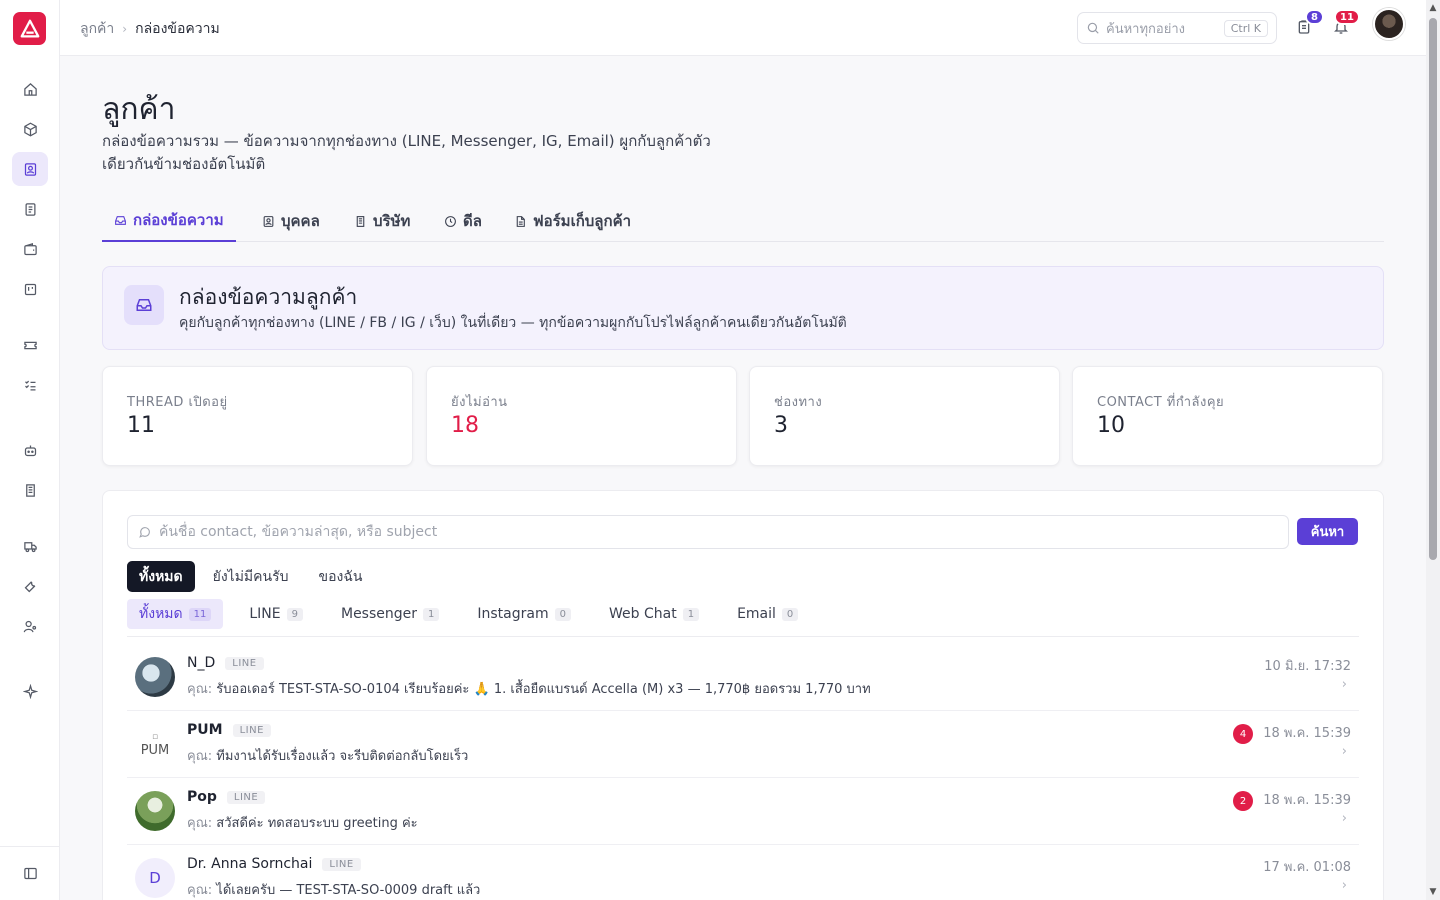 This screenshot has width=1440, height=900. What do you see at coordinates (251, 576) in the screenshot?
I see `filter-unassigned: ยังไม่มีคนรับ` at bounding box center [251, 576].